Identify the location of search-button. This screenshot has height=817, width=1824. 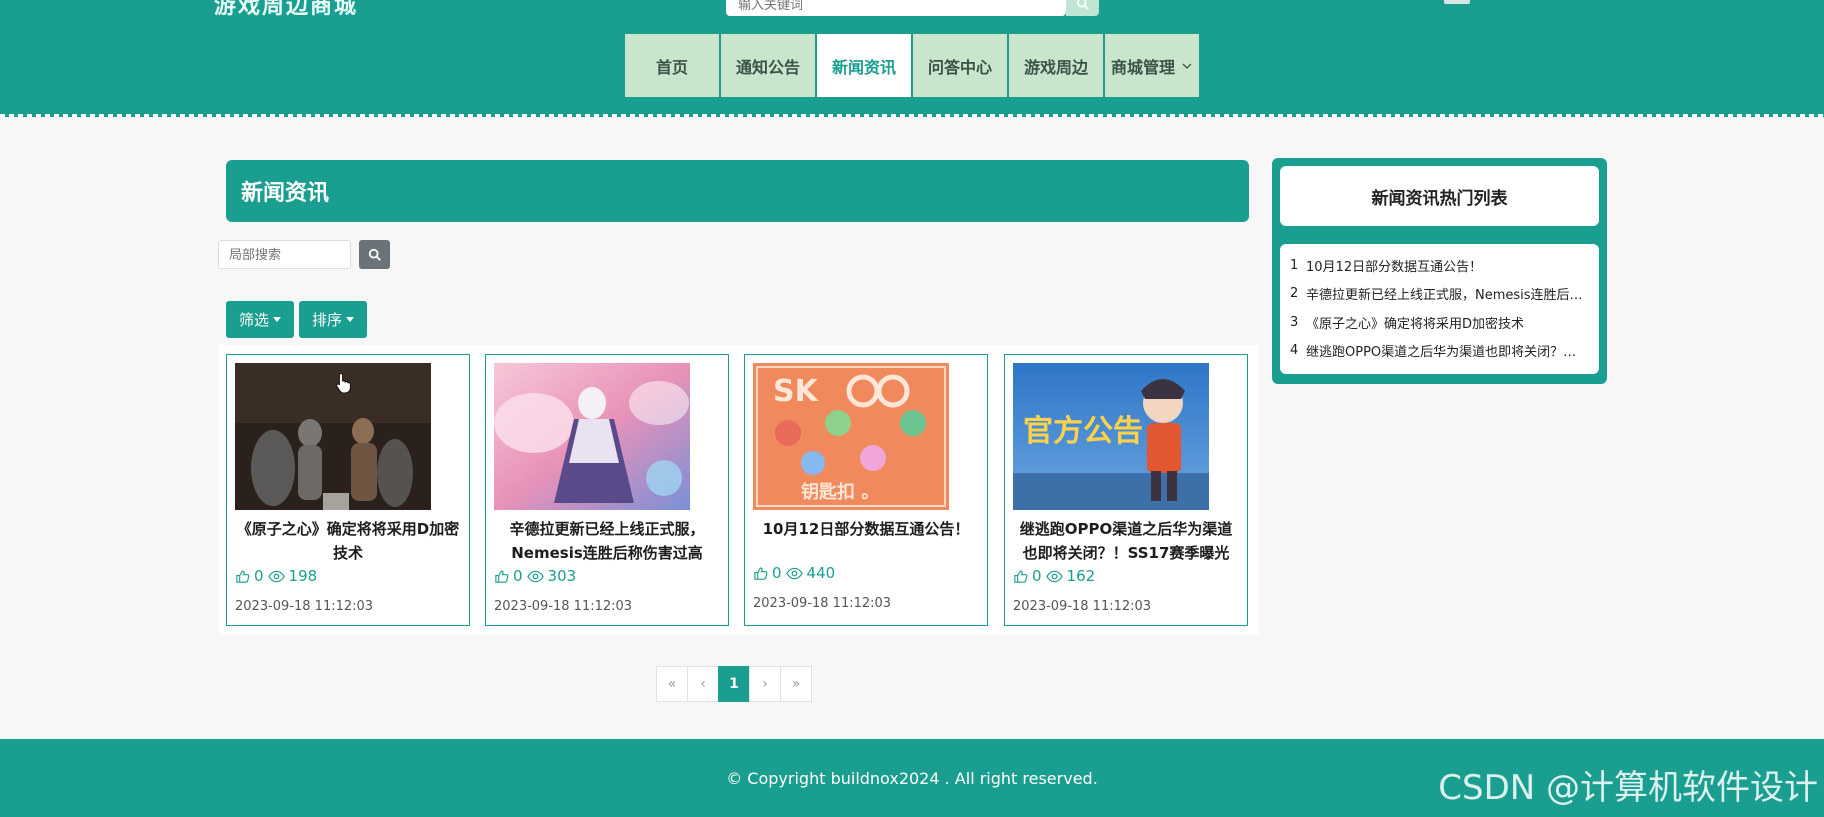
(1082, 8).